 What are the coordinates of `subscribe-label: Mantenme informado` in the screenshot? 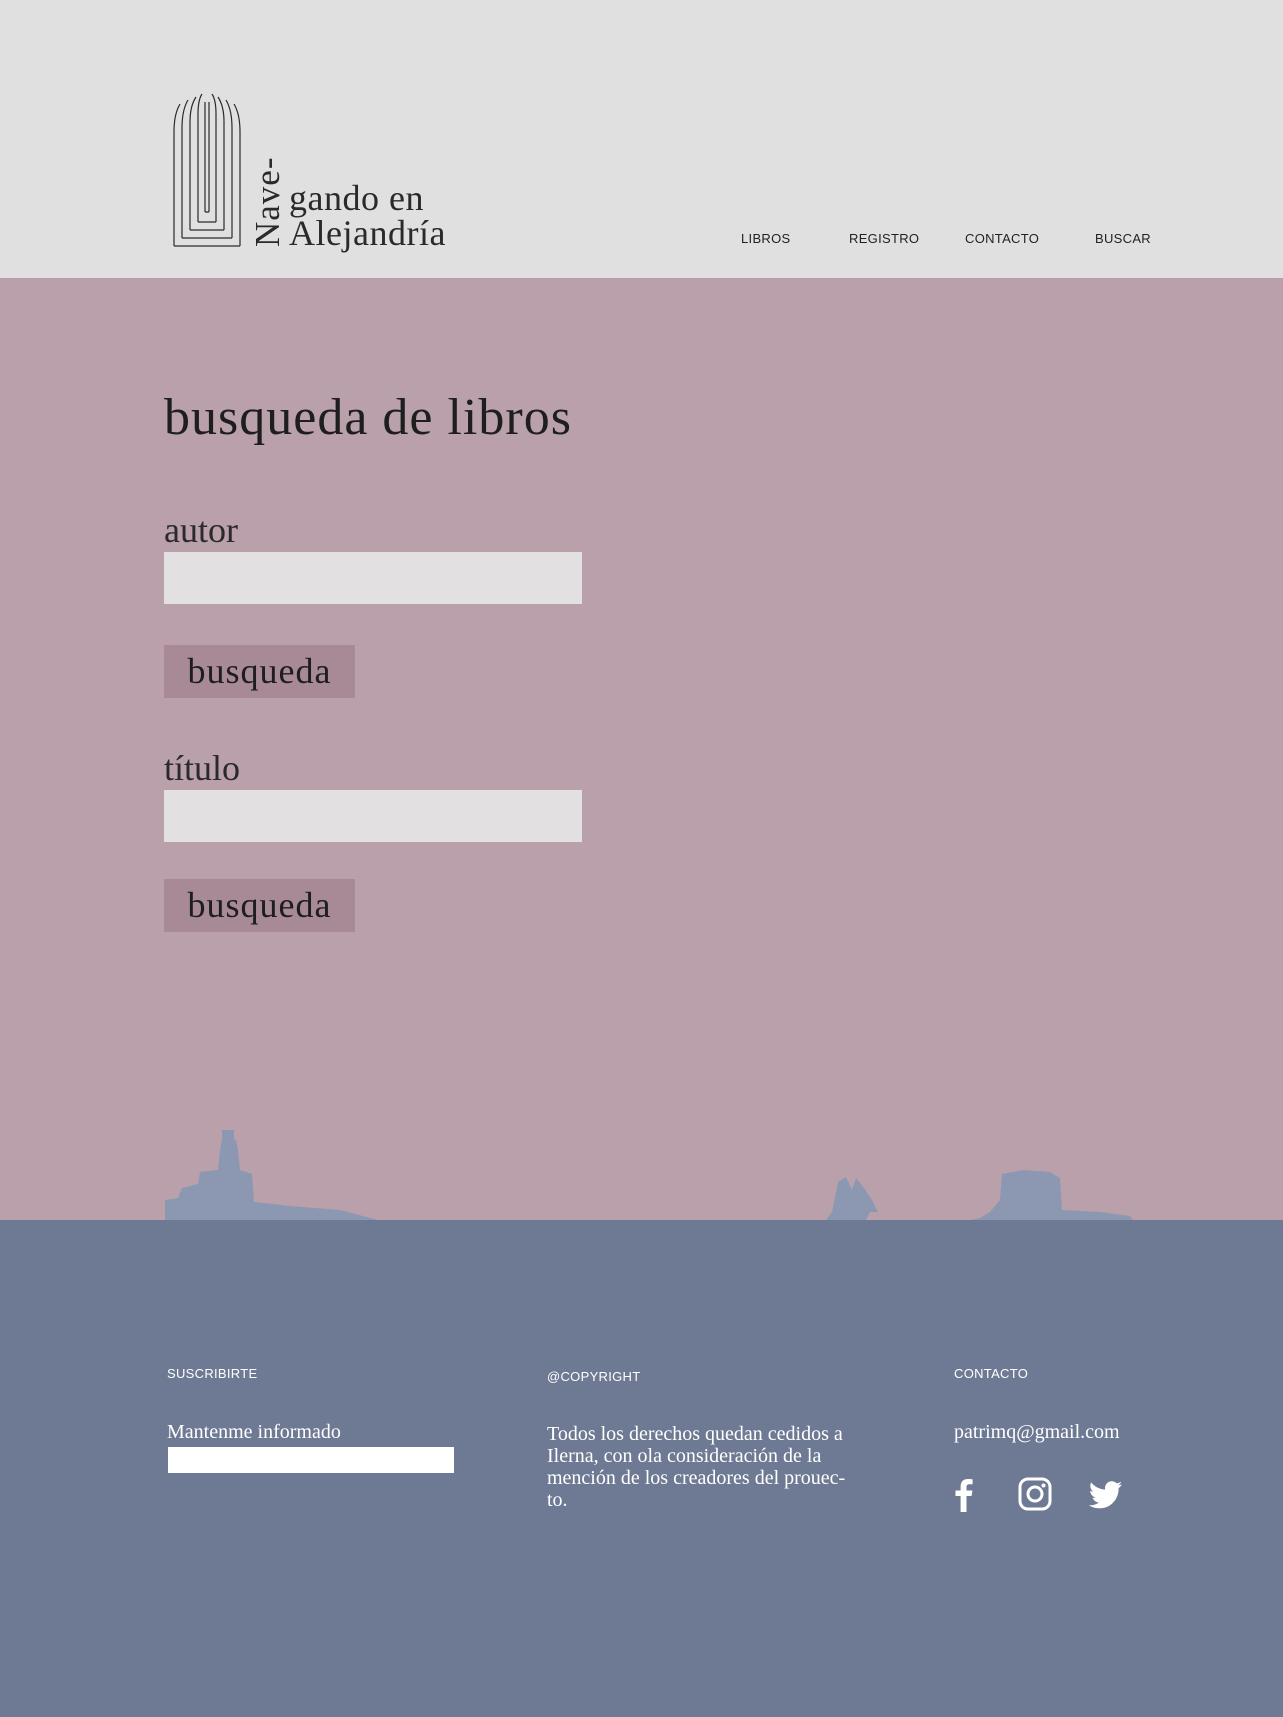 It's located at (254, 1432).